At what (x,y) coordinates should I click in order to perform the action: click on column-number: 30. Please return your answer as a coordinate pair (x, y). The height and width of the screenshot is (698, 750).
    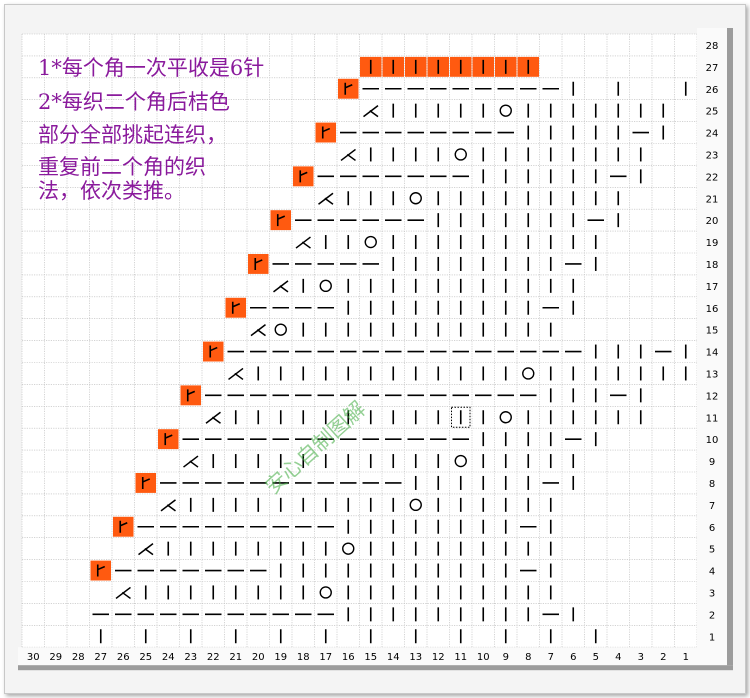
    Looking at the image, I should click on (33, 657).